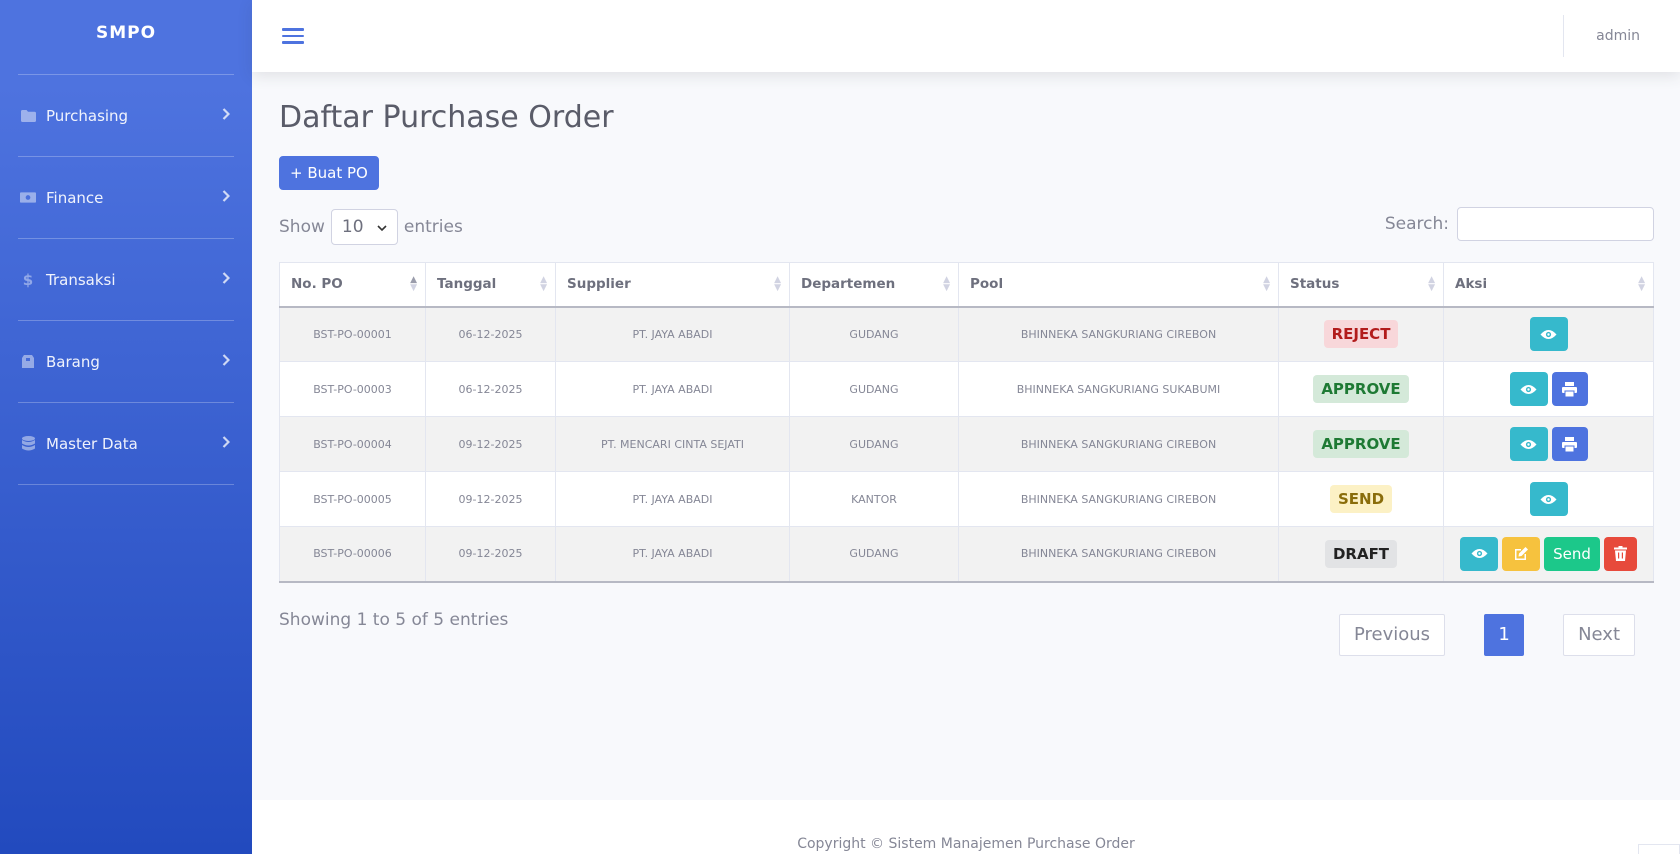 This screenshot has width=1680, height=854. What do you see at coordinates (352, 554) in the screenshot?
I see `cell-no-po: BST-PO-00006` at bounding box center [352, 554].